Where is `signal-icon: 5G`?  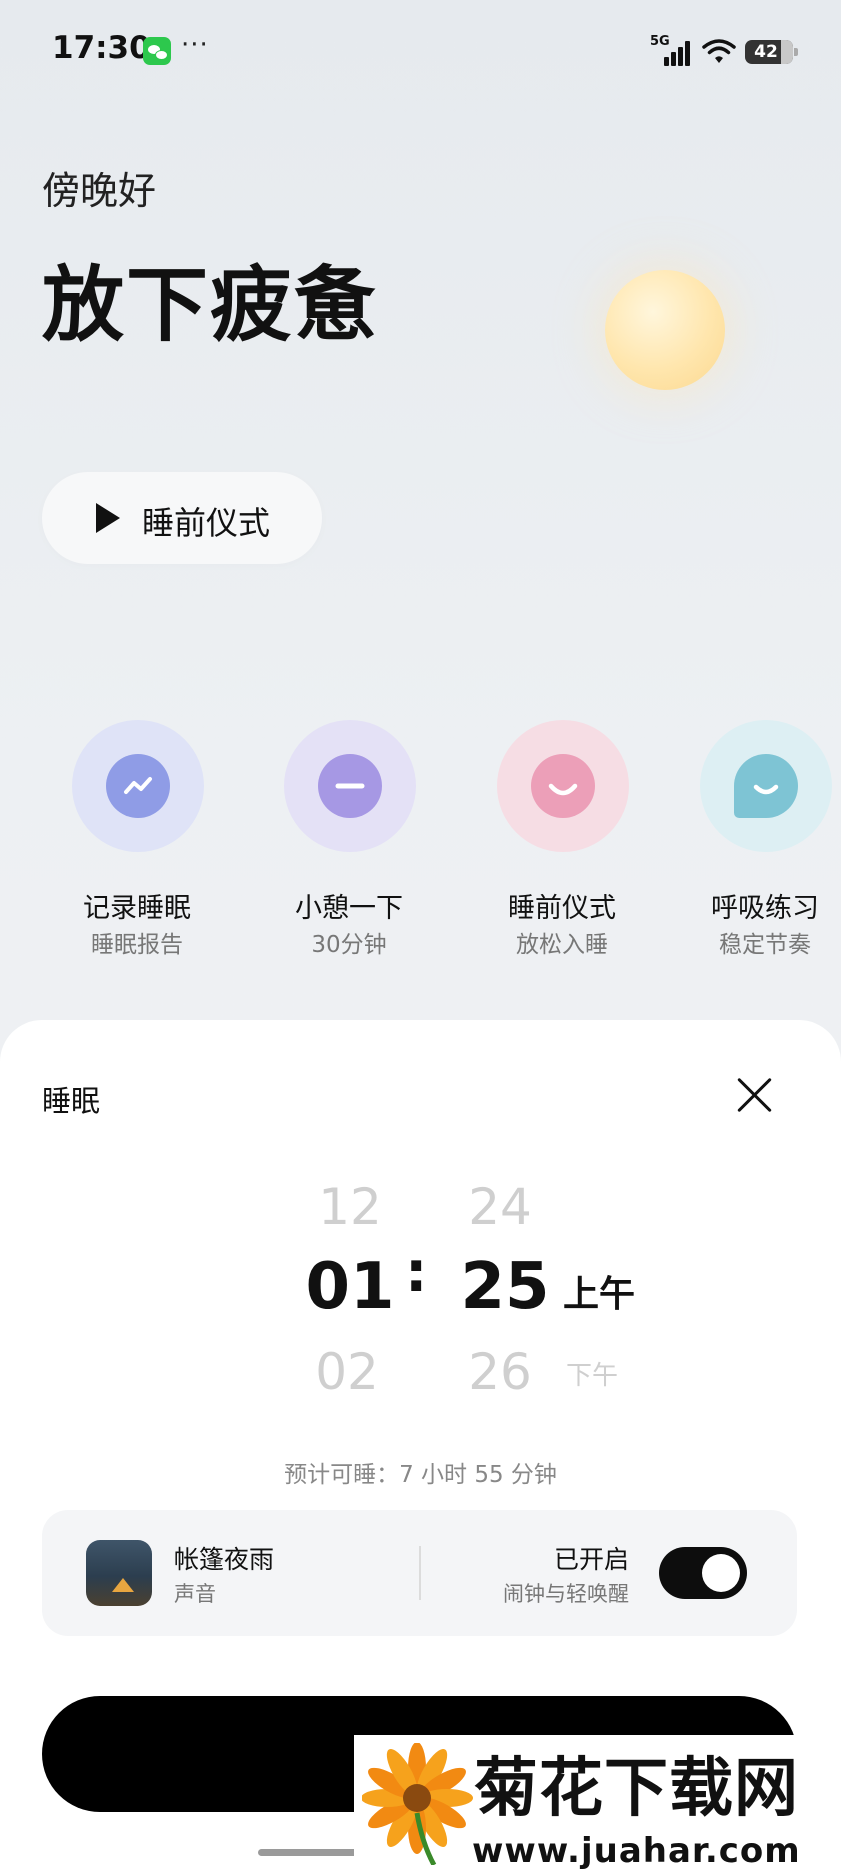
signal-icon: 5G is located at coordinates (672, 50).